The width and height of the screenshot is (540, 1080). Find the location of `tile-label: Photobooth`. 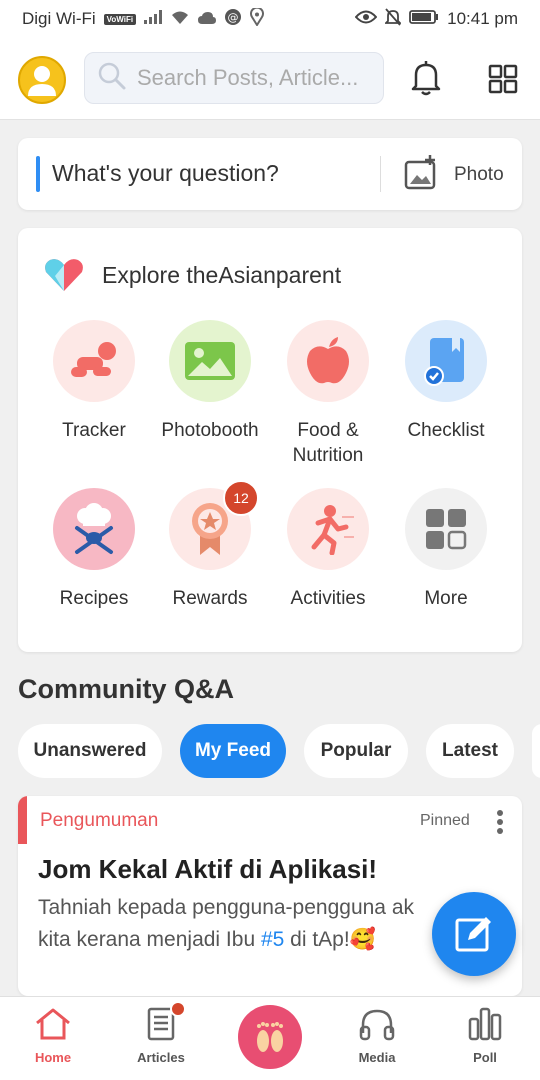

tile-label: Photobooth is located at coordinates (210, 430).